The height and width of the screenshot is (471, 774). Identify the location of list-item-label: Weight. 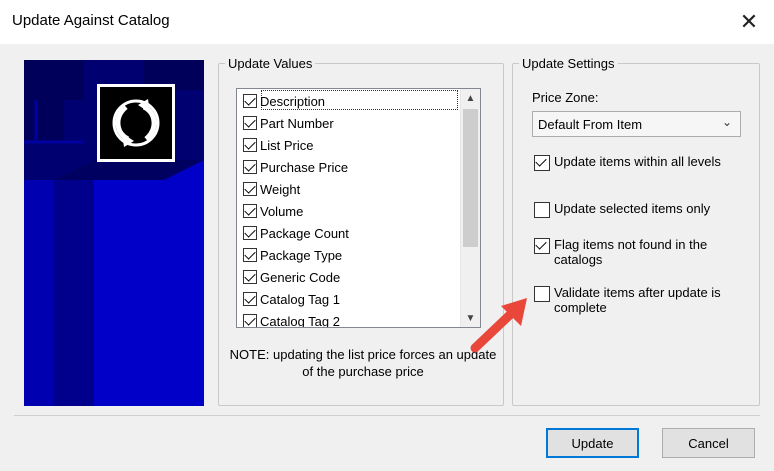
(280, 189).